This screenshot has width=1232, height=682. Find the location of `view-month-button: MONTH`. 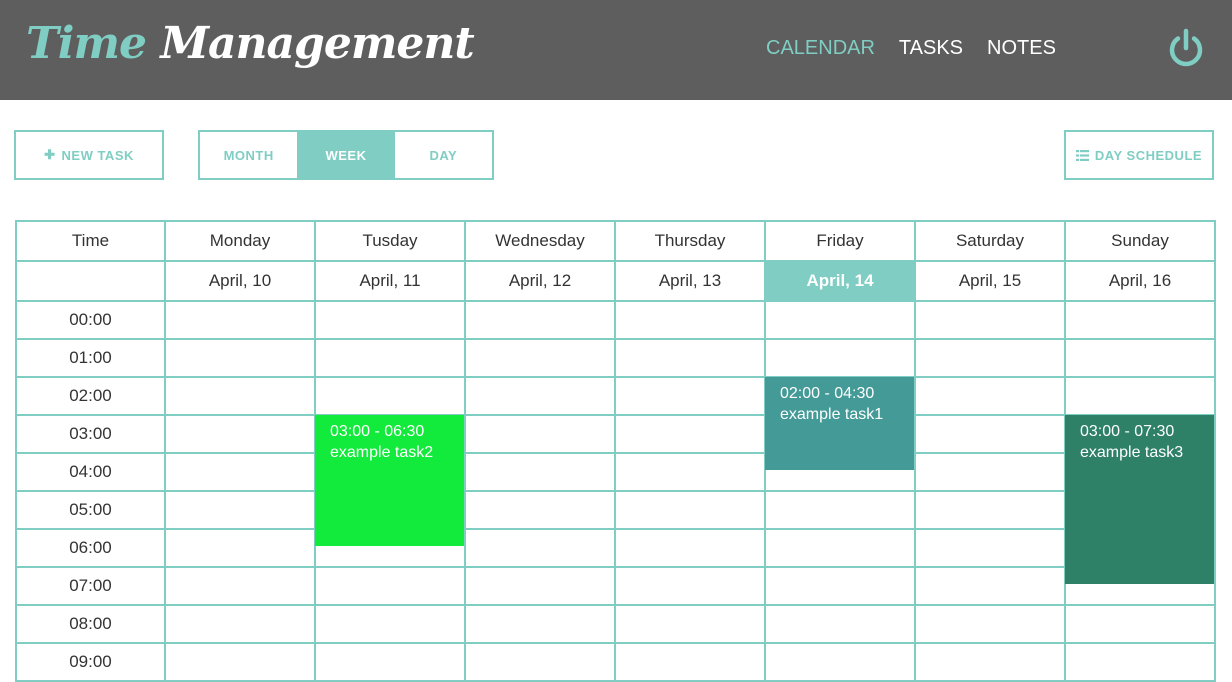

view-month-button: MONTH is located at coordinates (248, 155).